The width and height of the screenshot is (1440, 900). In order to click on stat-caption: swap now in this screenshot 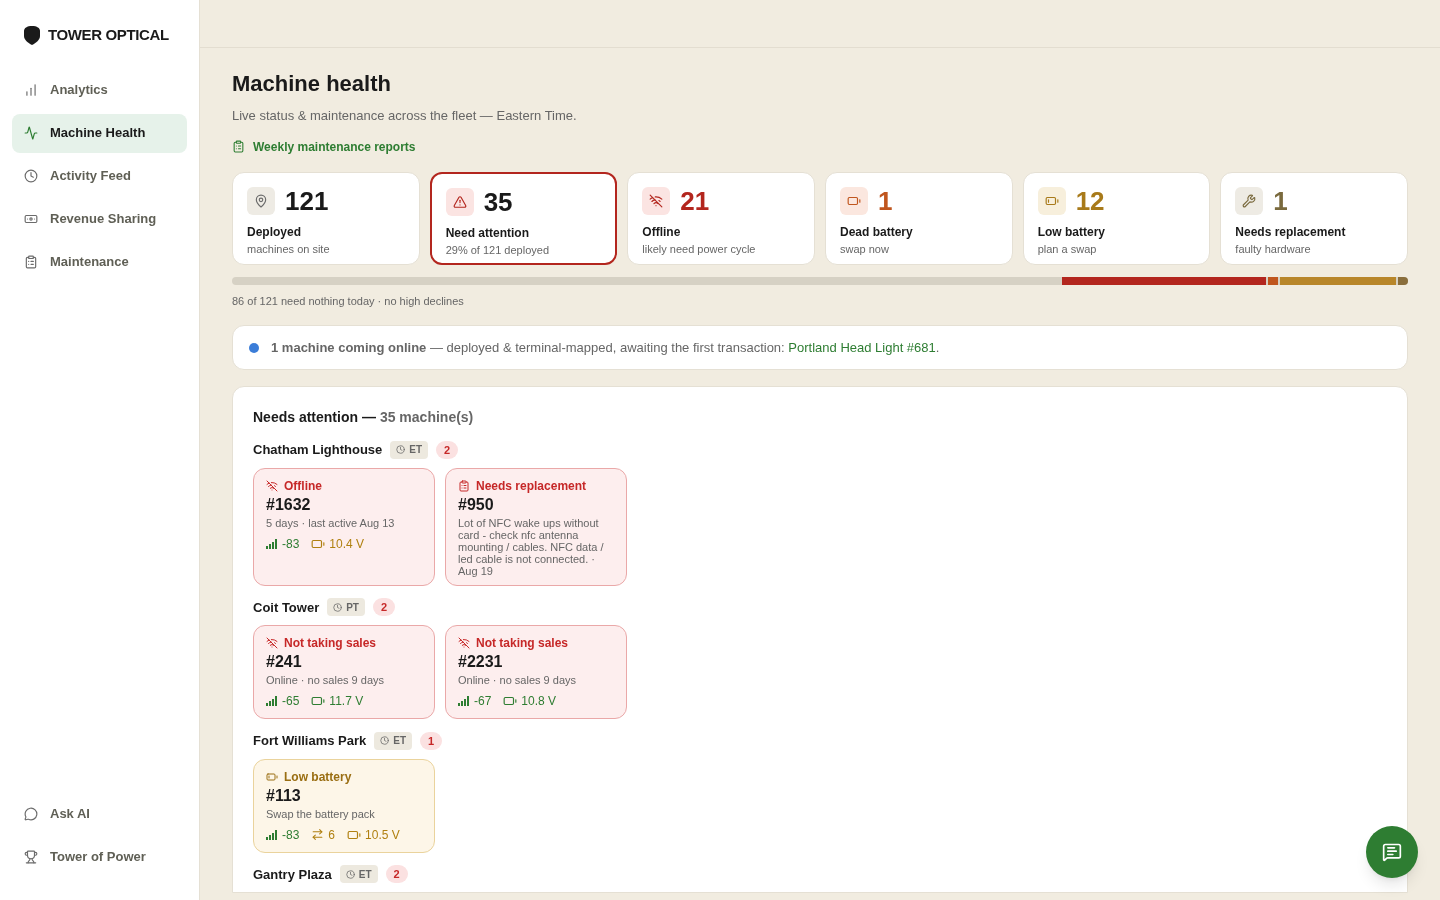, I will do `click(865, 249)`.